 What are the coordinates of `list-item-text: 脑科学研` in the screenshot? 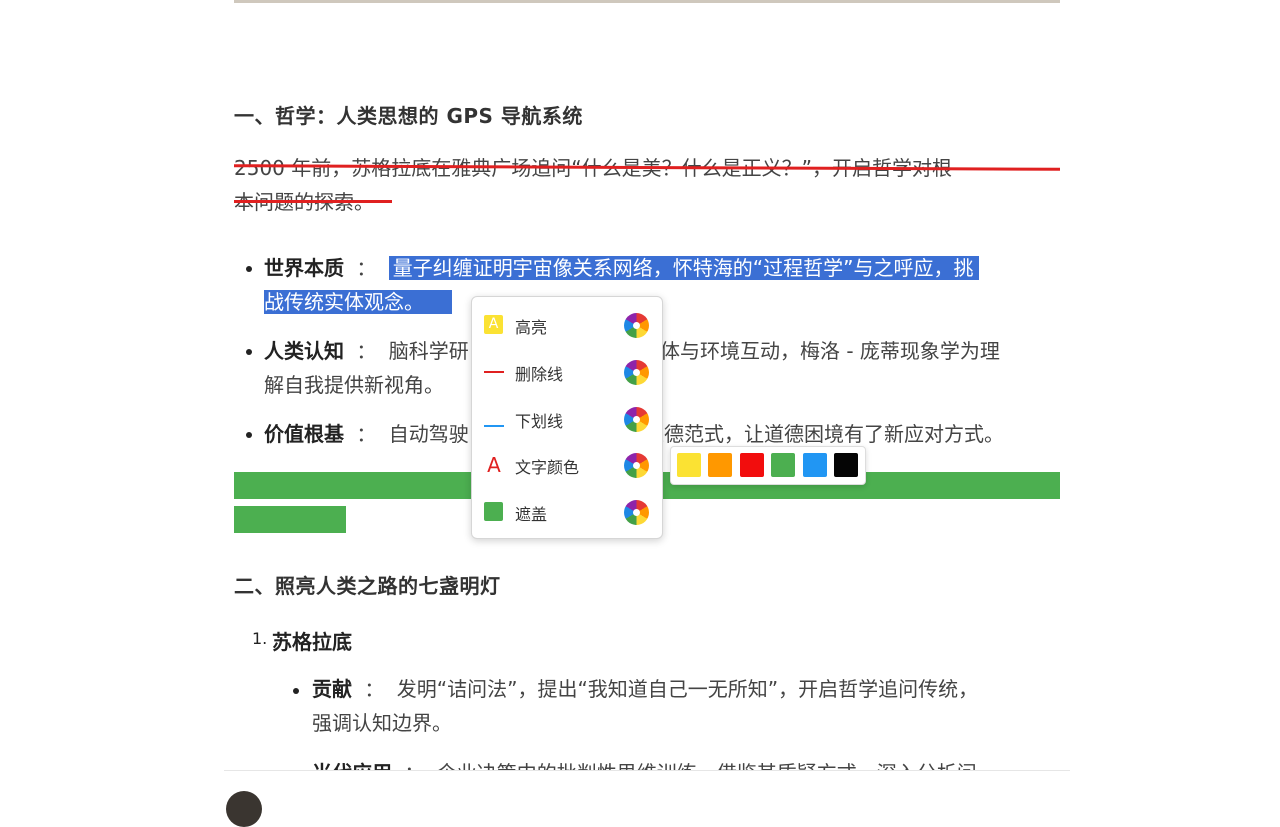 It's located at (428, 351).